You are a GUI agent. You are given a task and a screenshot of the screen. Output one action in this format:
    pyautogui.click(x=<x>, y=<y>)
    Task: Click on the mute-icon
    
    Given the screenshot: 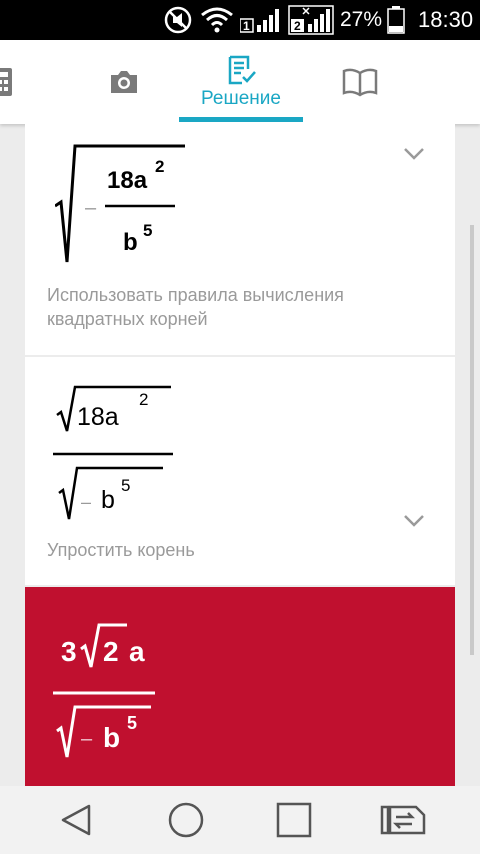 What is the action you would take?
    pyautogui.click(x=178, y=20)
    